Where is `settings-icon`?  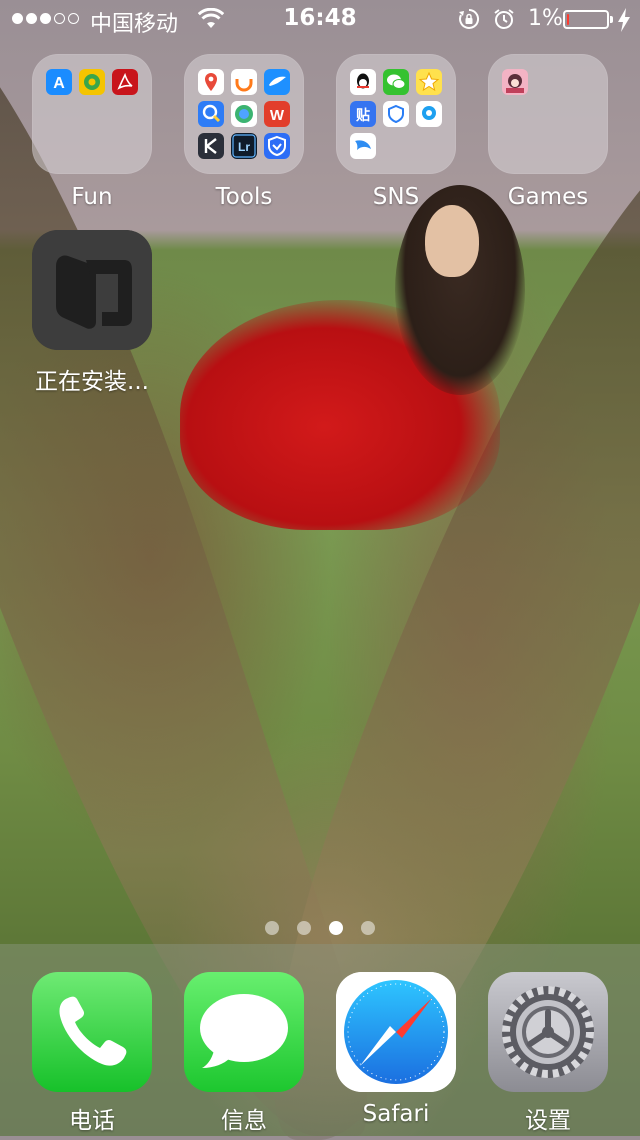 settings-icon is located at coordinates (548, 1032).